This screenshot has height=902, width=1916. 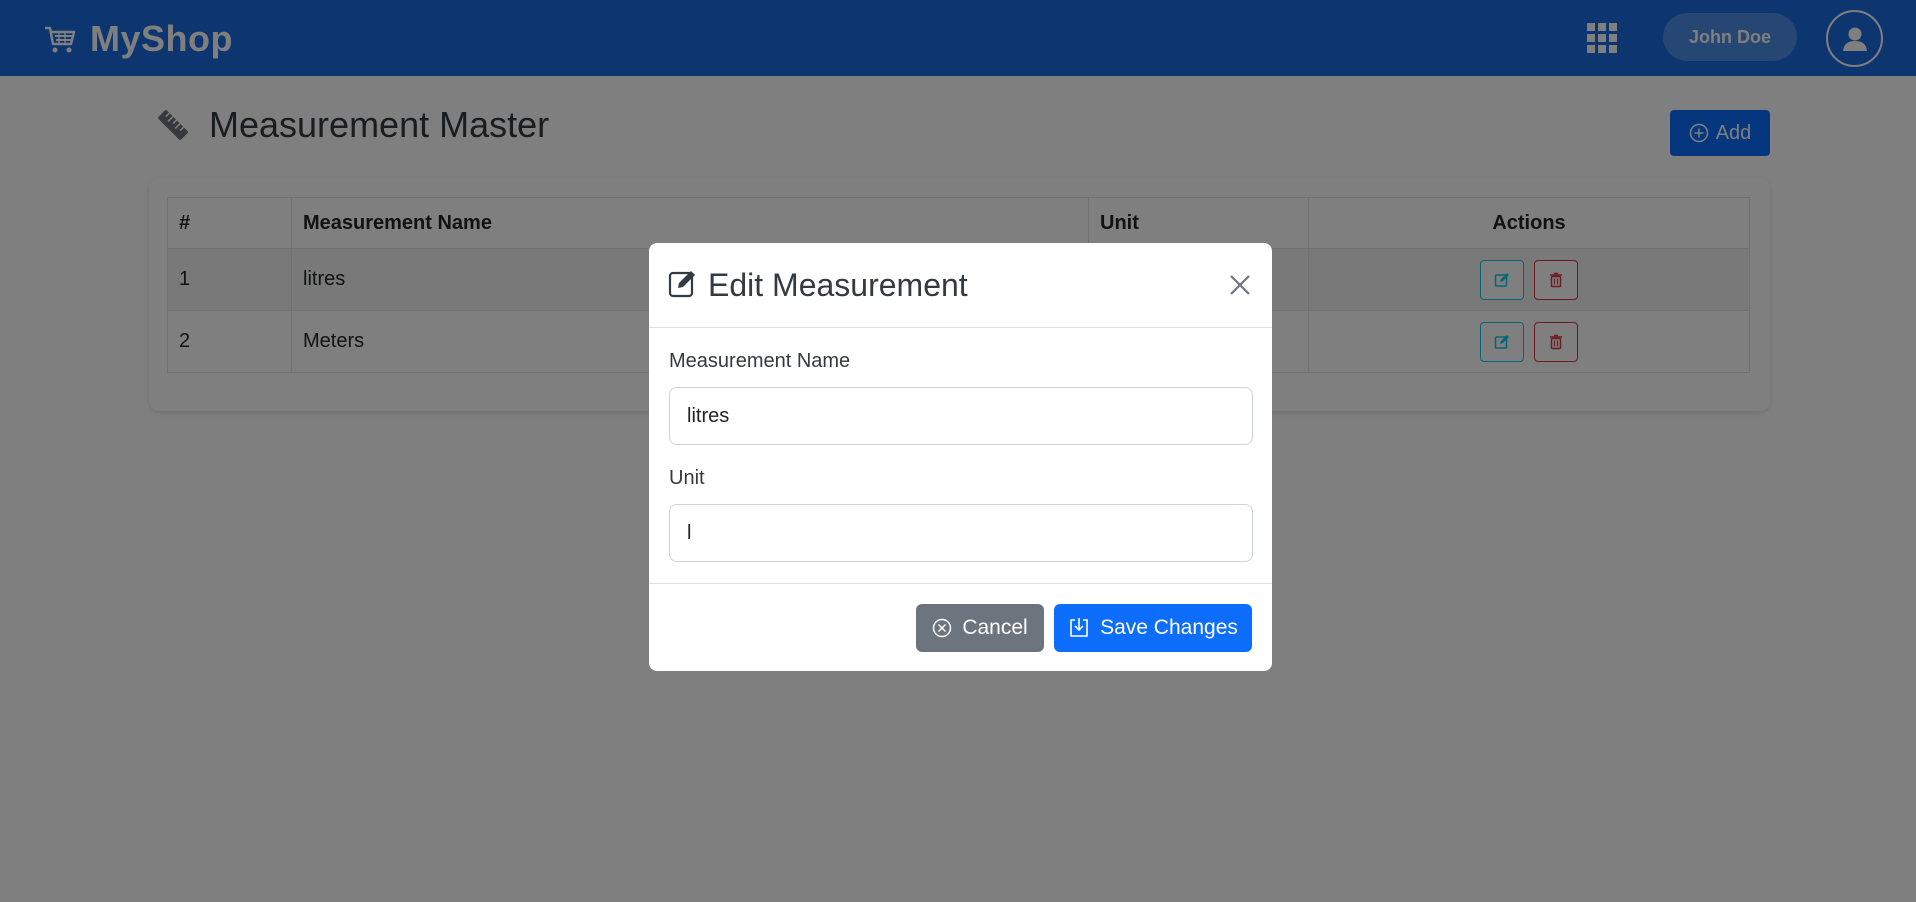 I want to click on cancel-button: Cancel, so click(x=980, y=628).